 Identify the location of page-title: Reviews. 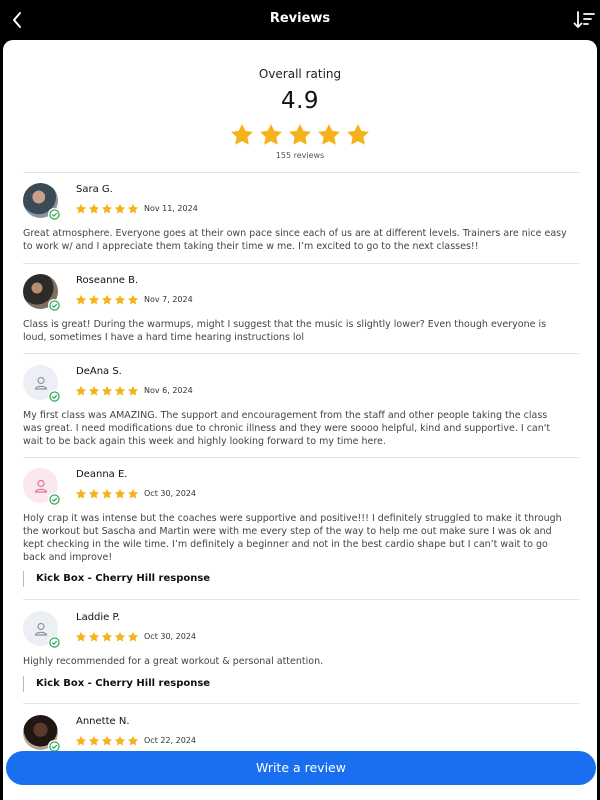
(300, 18).